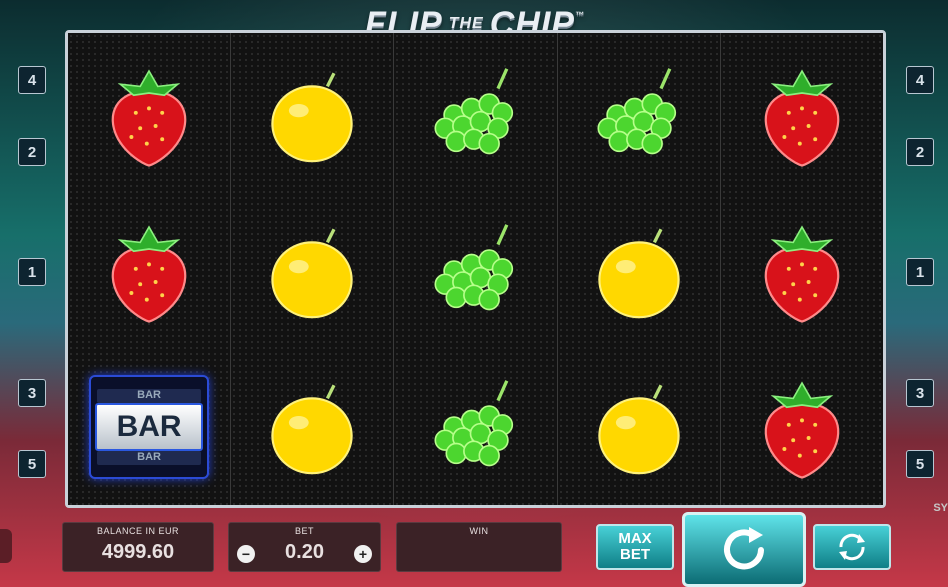 This screenshot has height=587, width=948. What do you see at coordinates (920, 272) in the screenshot?
I see `payline-marker-right-1: 1` at bounding box center [920, 272].